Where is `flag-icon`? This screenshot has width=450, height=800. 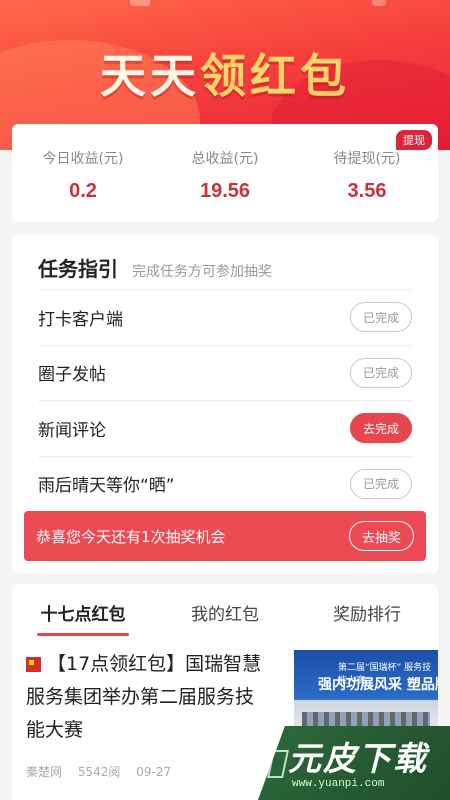
flag-icon is located at coordinates (33, 664).